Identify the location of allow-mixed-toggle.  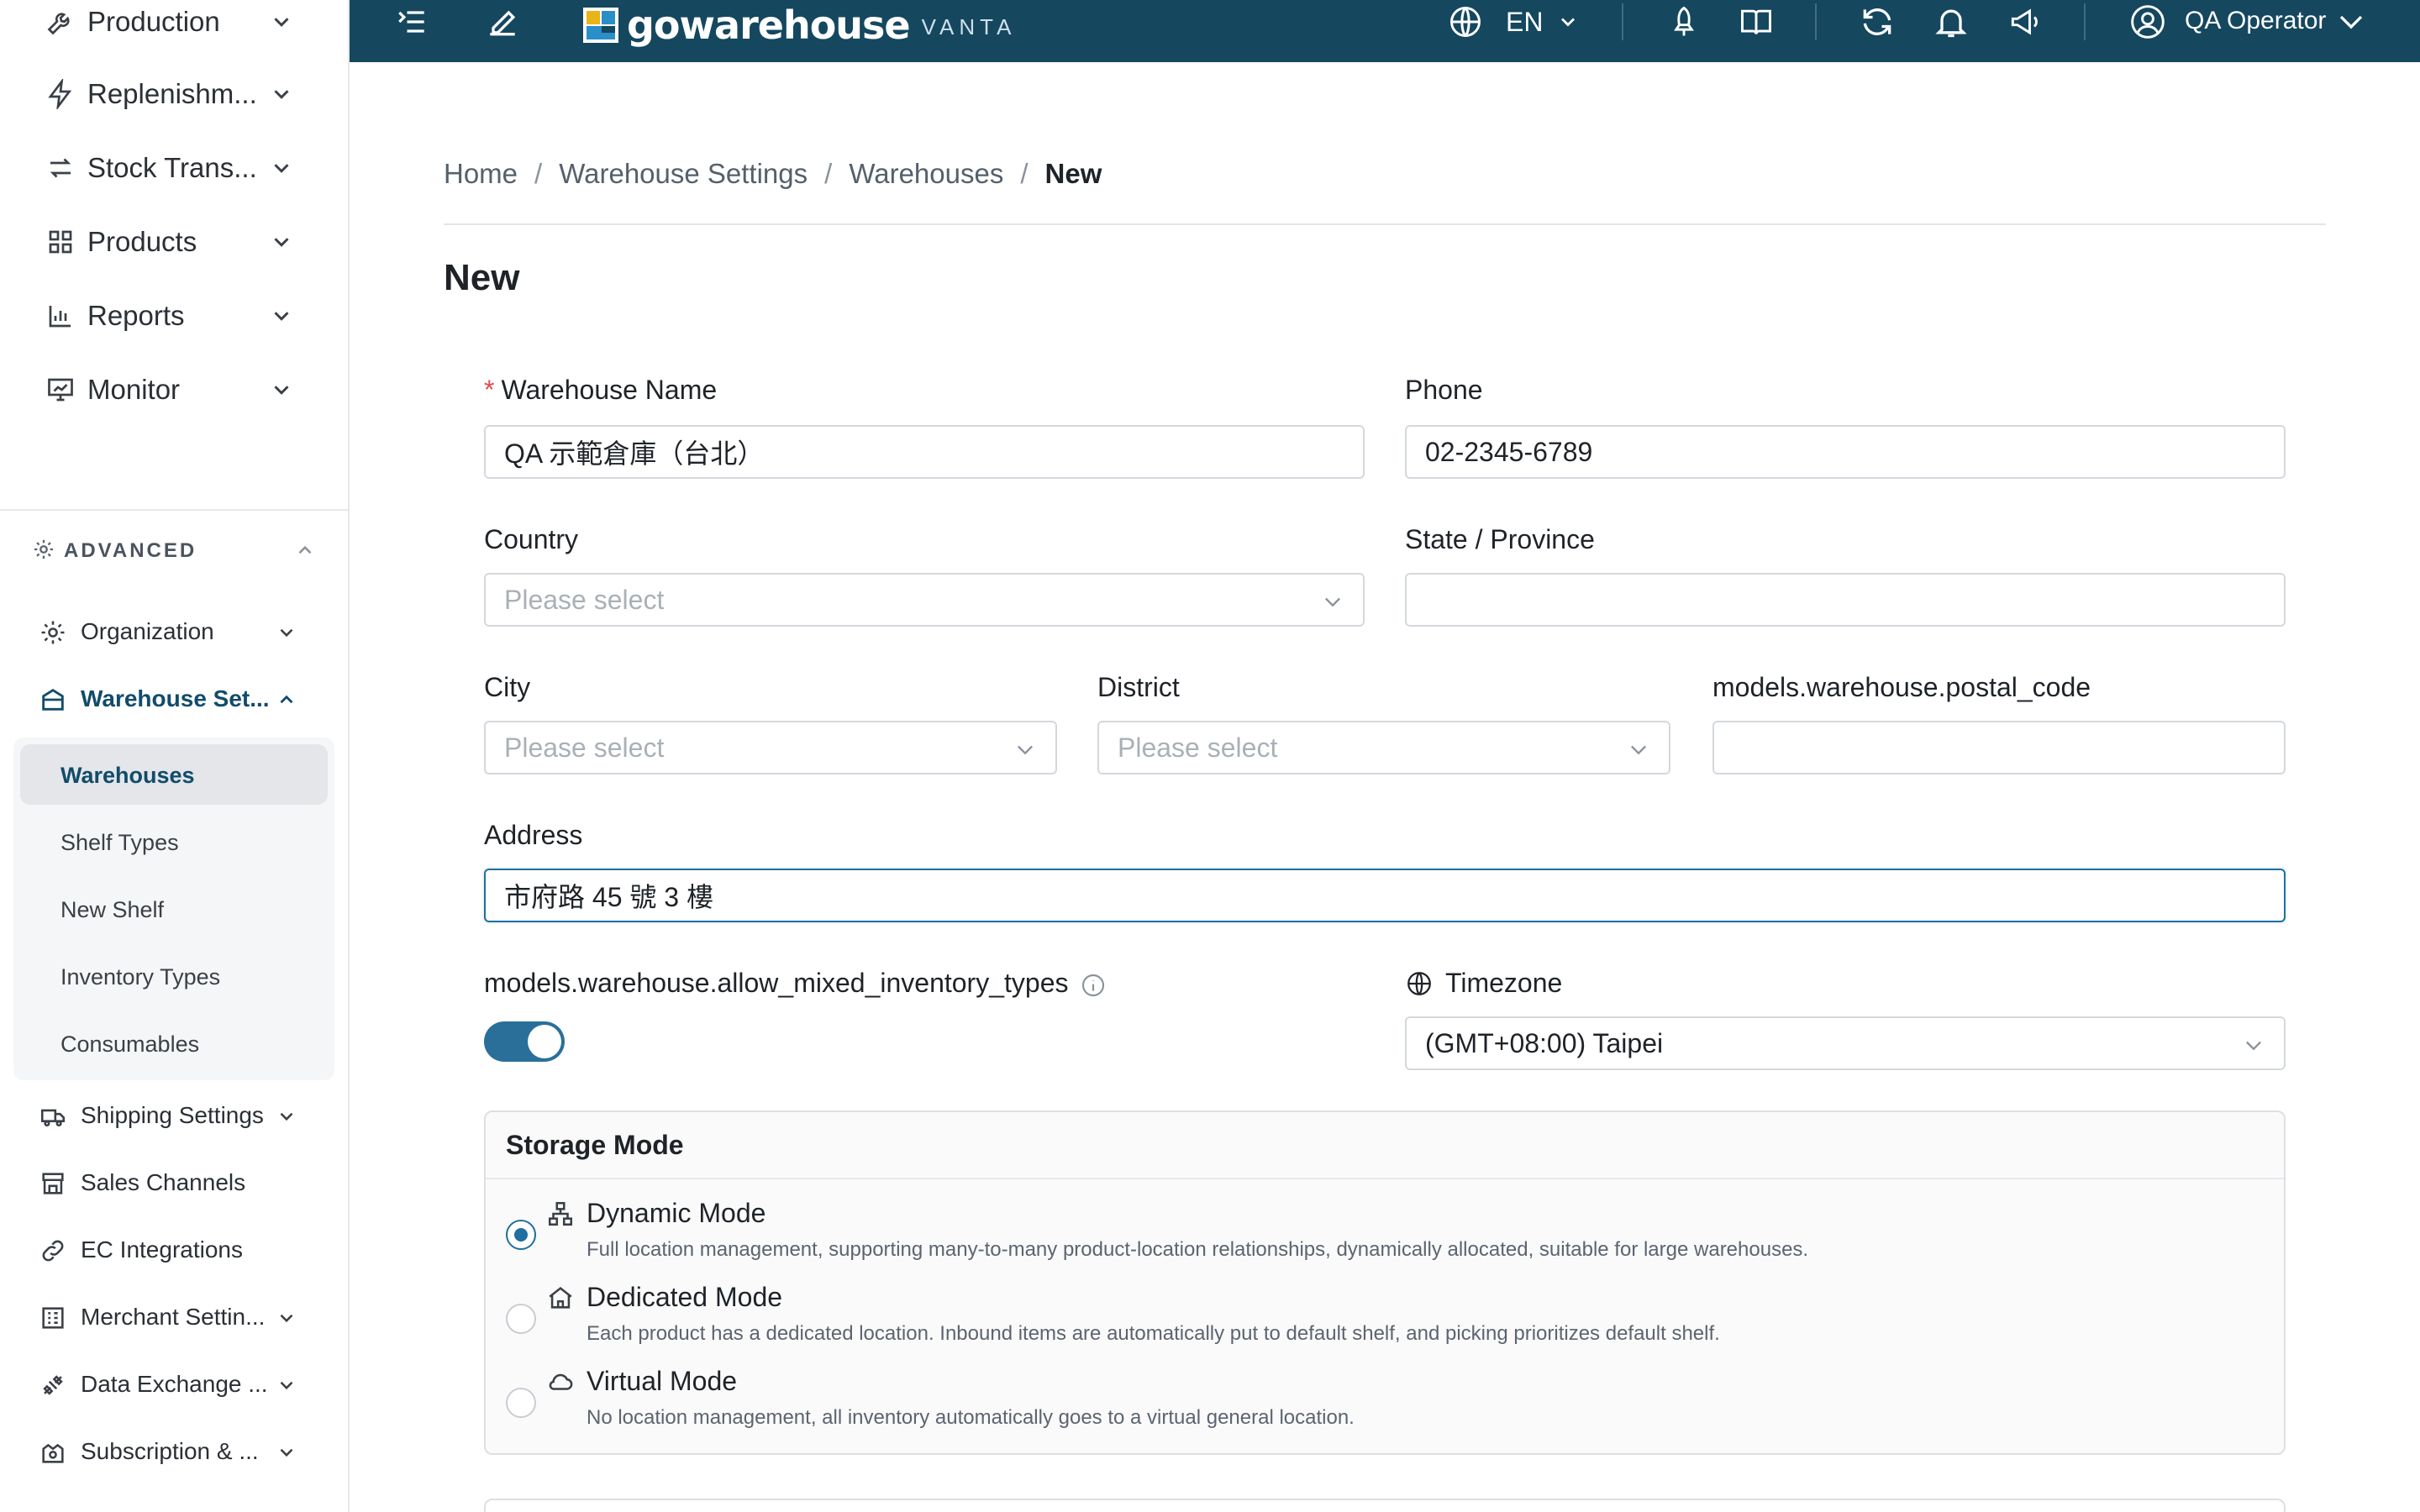
(524, 1041).